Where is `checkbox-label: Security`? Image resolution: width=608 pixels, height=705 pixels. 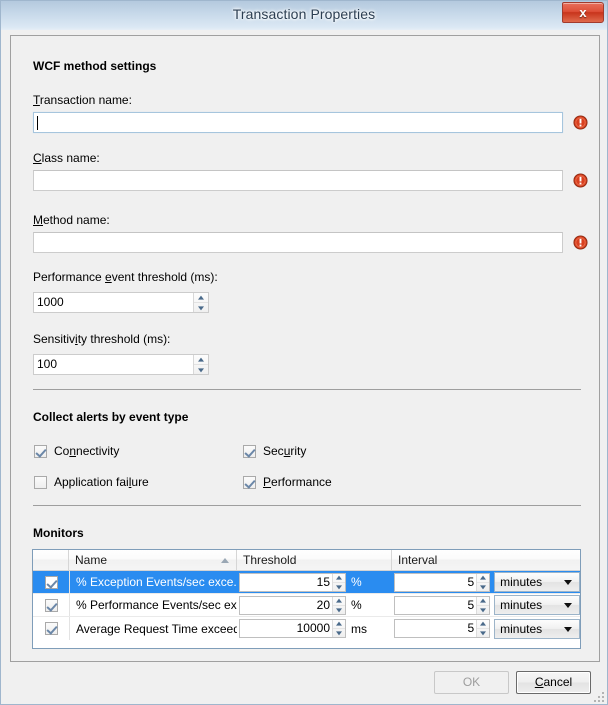
checkbox-label: Security is located at coordinates (285, 451).